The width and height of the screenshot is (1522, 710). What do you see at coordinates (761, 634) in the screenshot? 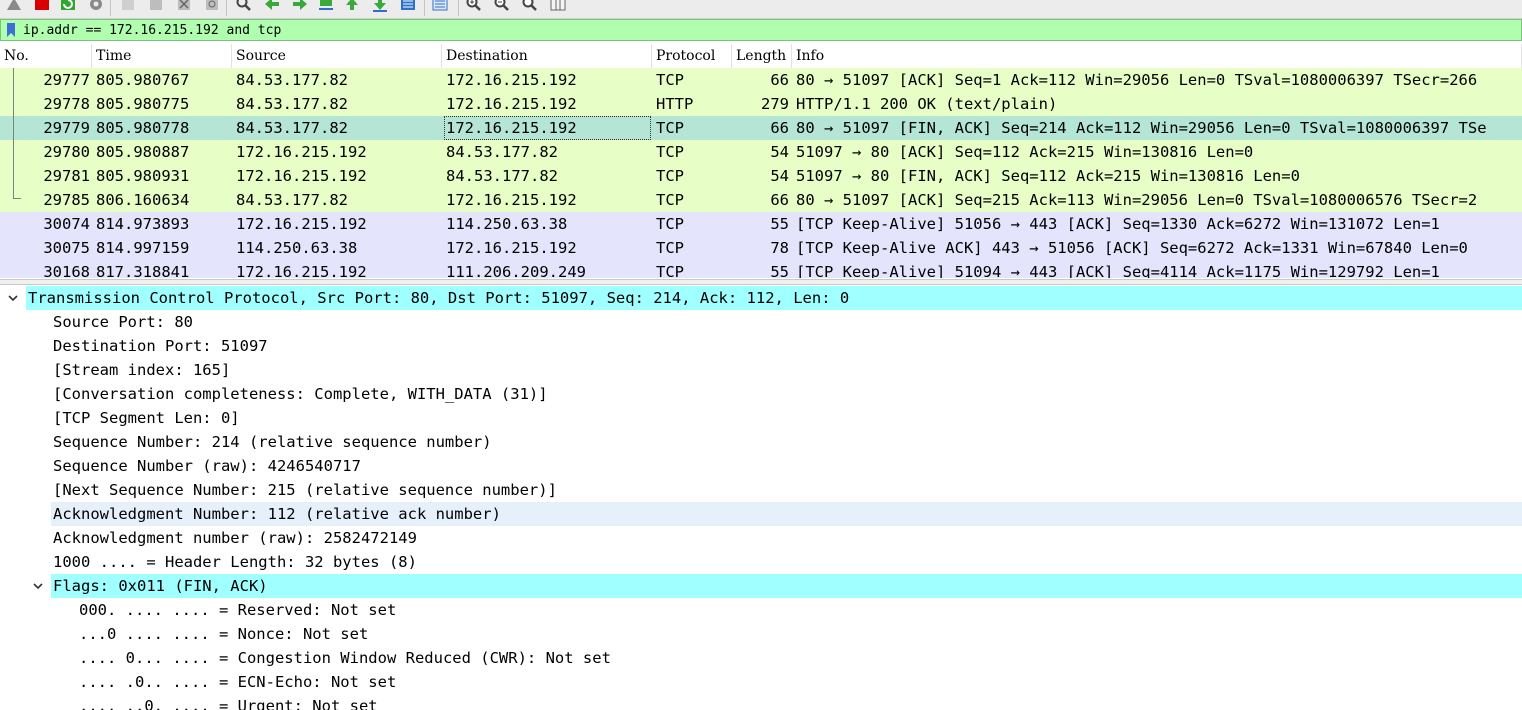
I see `detail-tree-field: ...0 .... .... = Nonce: Not set` at bounding box center [761, 634].